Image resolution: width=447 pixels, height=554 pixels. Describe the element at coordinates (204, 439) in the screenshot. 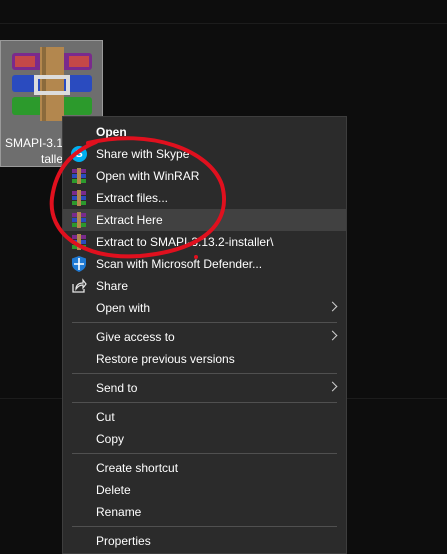

I see `menu-item-copy: Copy` at that location.